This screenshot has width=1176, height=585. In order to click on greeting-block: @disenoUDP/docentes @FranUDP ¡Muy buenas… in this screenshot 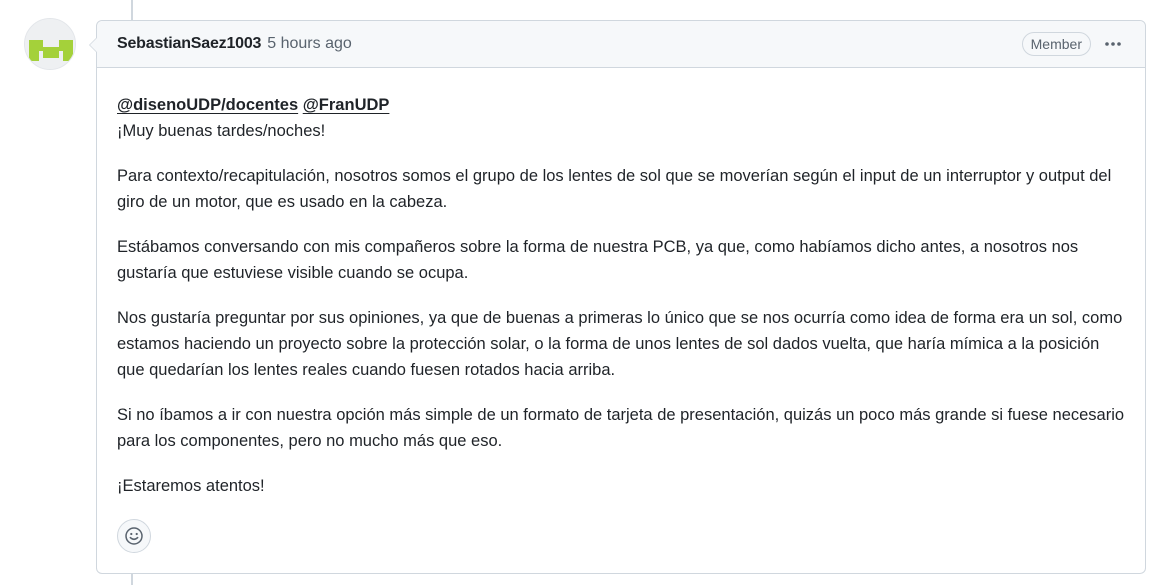, I will do `click(621, 118)`.